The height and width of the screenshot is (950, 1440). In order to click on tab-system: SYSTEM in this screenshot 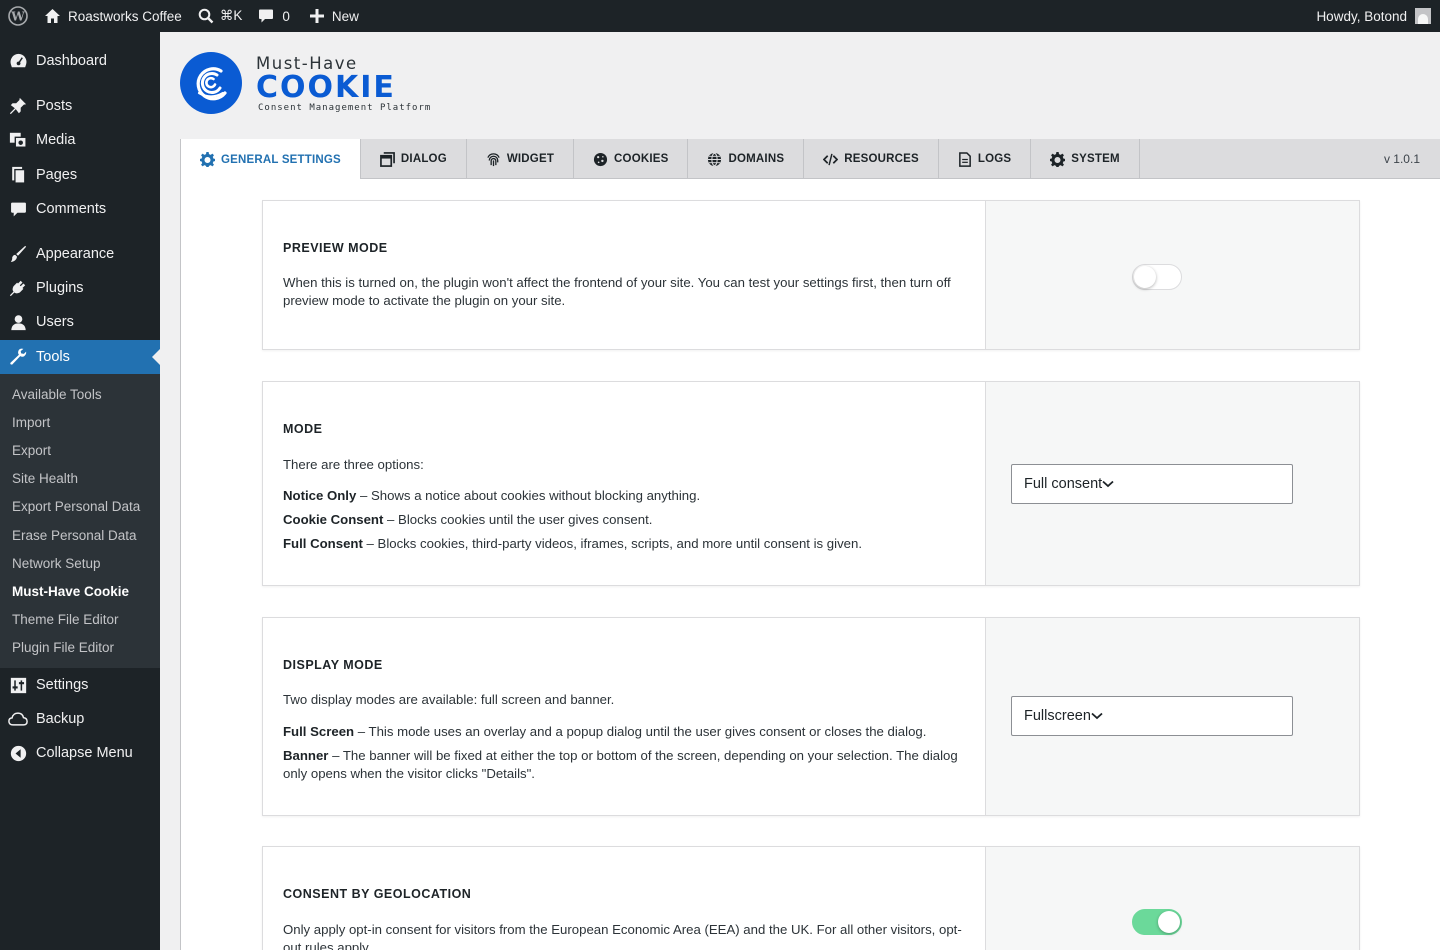, I will do `click(1085, 159)`.